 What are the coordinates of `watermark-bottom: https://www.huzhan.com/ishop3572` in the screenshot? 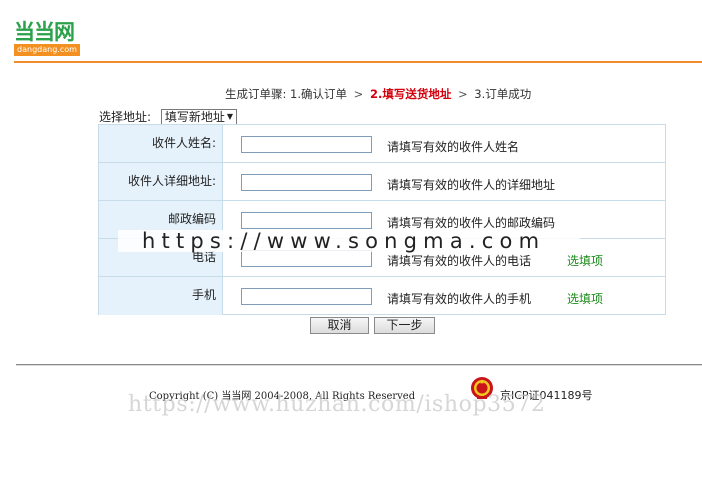 It's located at (337, 404).